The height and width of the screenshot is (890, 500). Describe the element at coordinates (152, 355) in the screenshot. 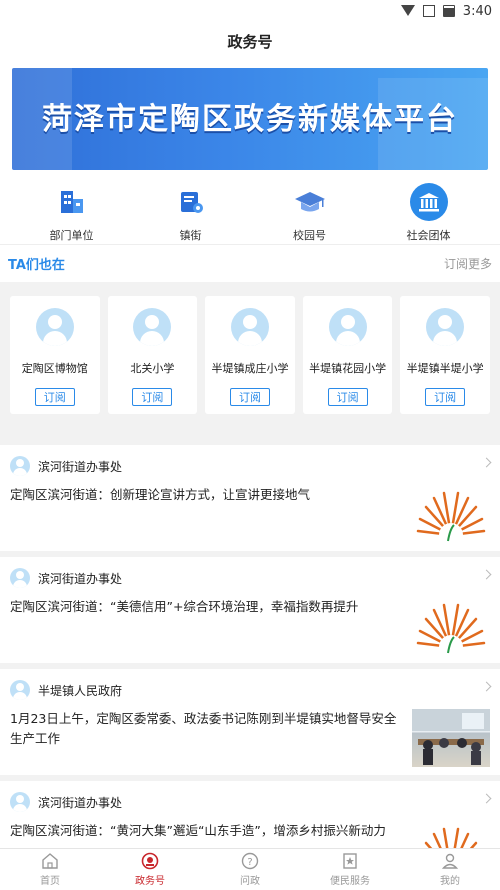

I see `subscription-card: 北关小学 订阅` at that location.